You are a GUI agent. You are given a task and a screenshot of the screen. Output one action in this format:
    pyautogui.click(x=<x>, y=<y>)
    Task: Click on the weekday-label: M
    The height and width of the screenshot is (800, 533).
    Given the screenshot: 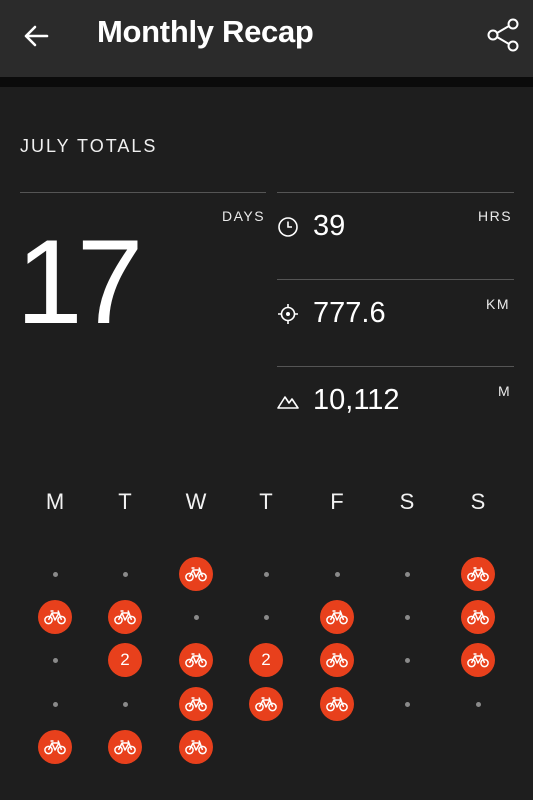 What is the action you would take?
    pyautogui.click(x=55, y=501)
    